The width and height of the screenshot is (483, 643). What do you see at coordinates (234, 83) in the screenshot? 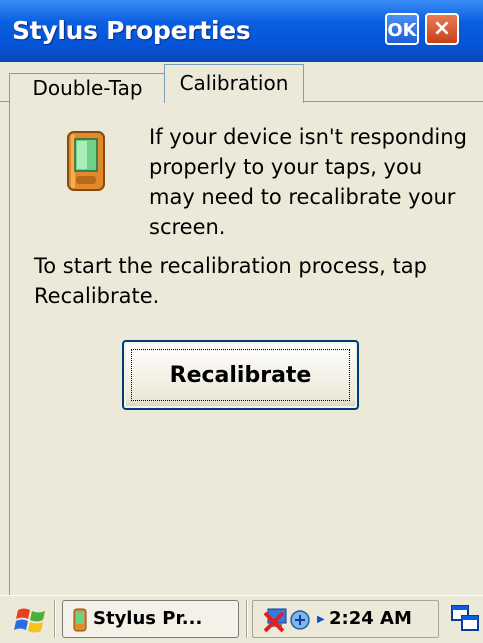
I see `tab-calibration: Calibration` at bounding box center [234, 83].